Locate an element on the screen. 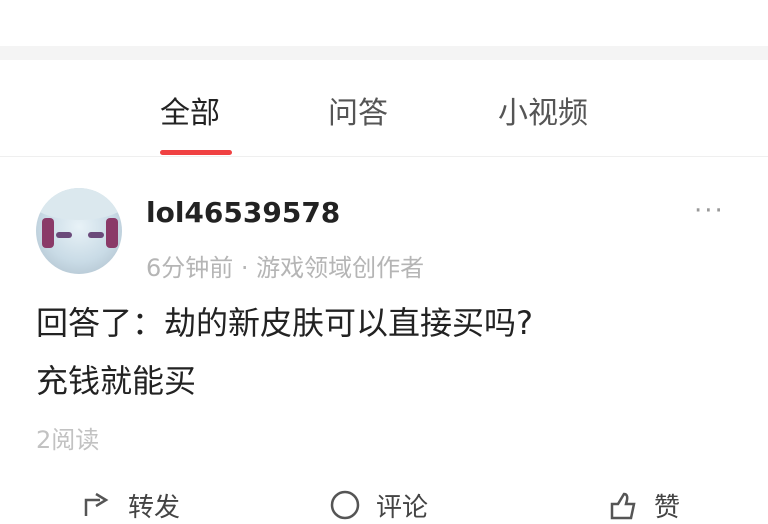 The width and height of the screenshot is (768, 524). comment-button: 评论 is located at coordinates (378, 506).